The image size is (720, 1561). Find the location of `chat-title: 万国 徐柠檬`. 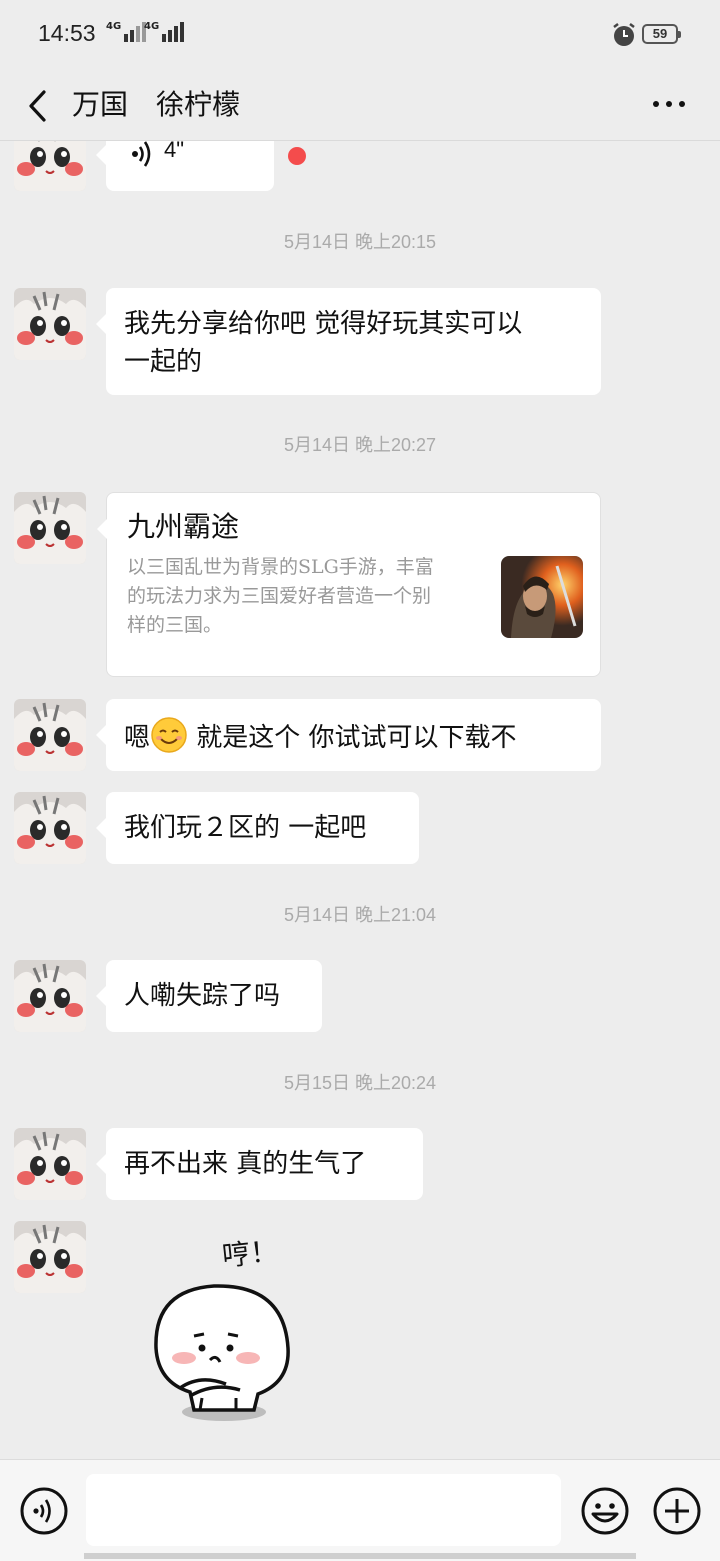

chat-title: 万国 徐柠檬 is located at coordinates (156, 104).